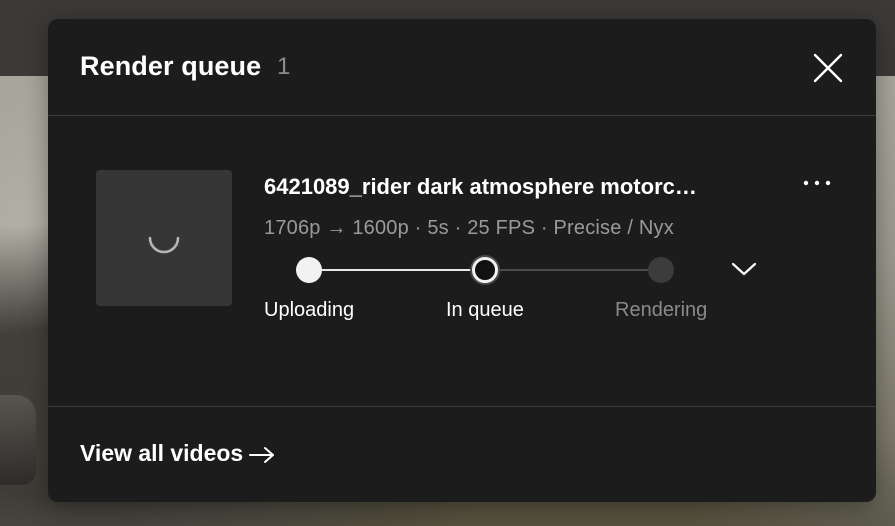  Describe the element at coordinates (397, 270) in the screenshot. I see `progress-track-completed` at that location.